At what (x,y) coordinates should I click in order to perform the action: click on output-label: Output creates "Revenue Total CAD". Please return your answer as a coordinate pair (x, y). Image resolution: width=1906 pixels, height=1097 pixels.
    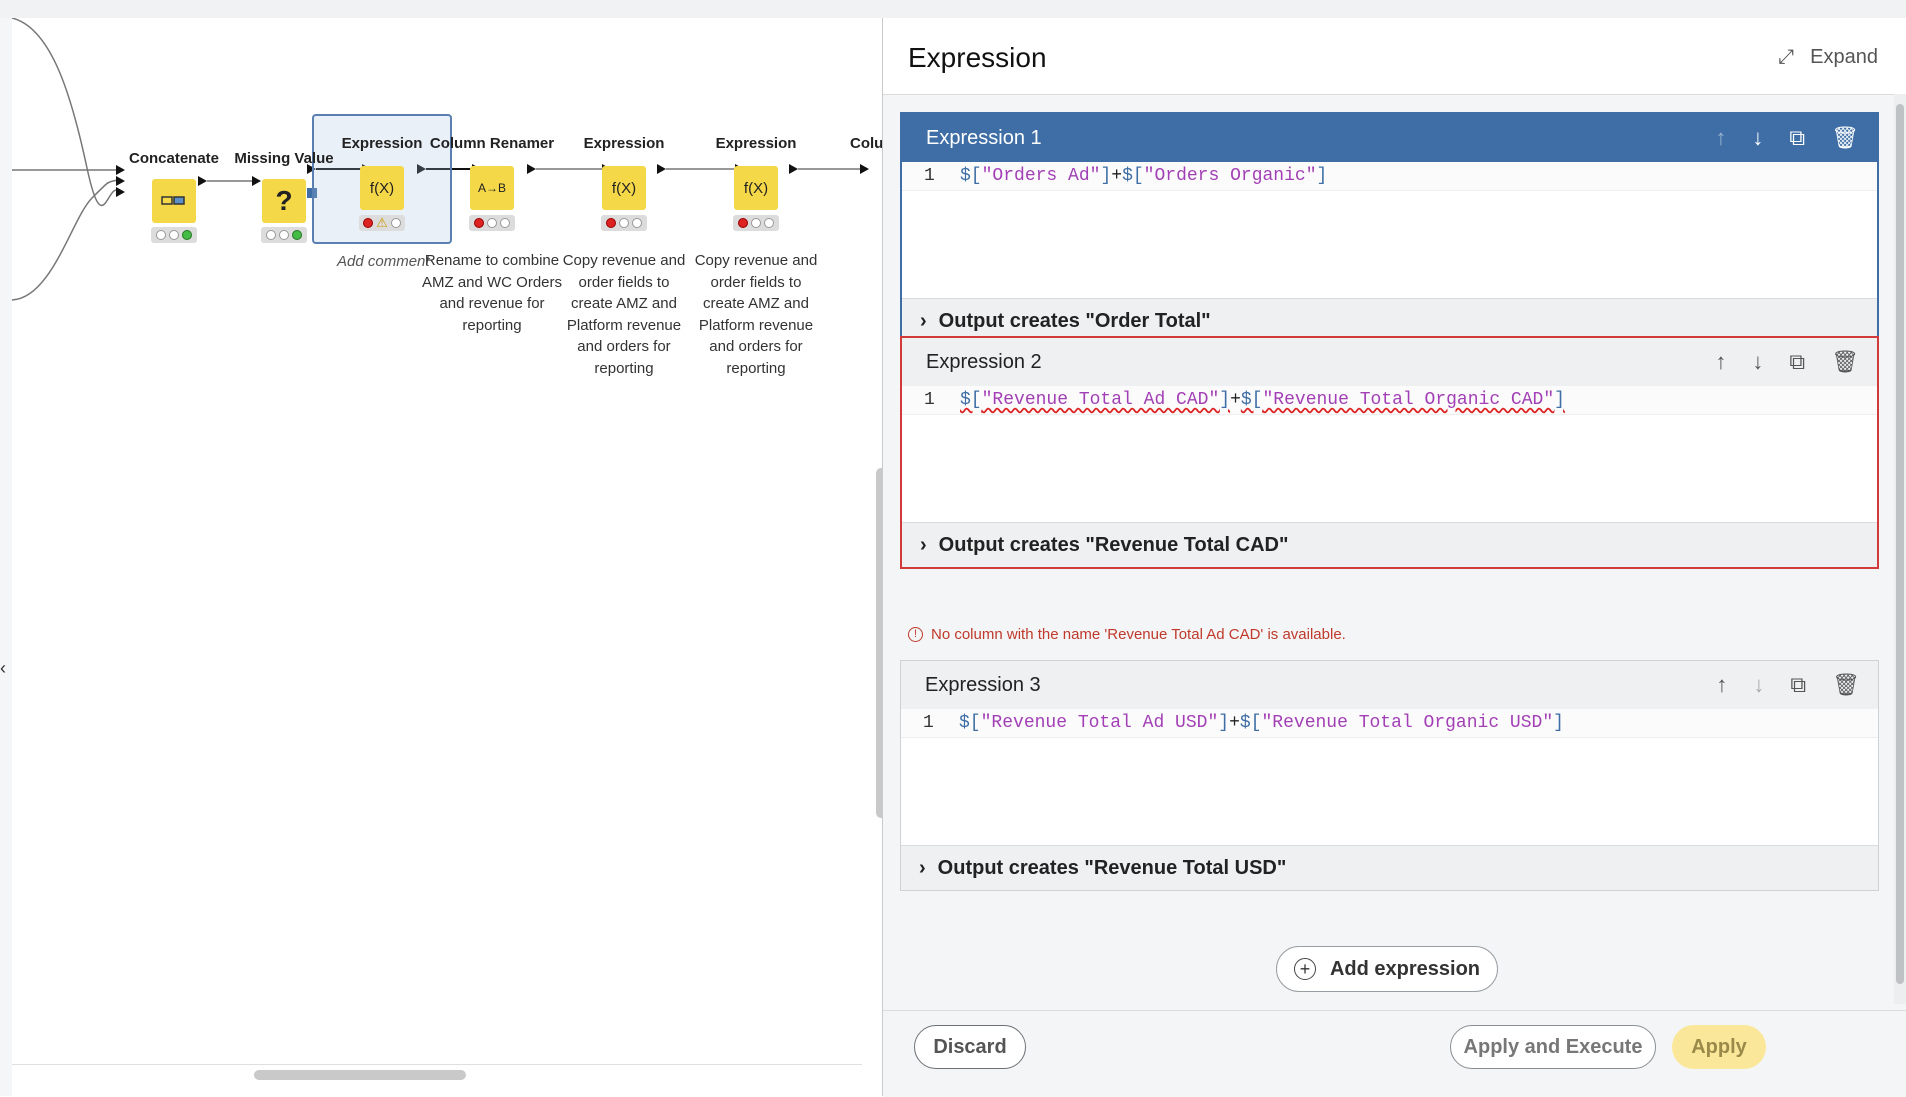
    Looking at the image, I should click on (1113, 544).